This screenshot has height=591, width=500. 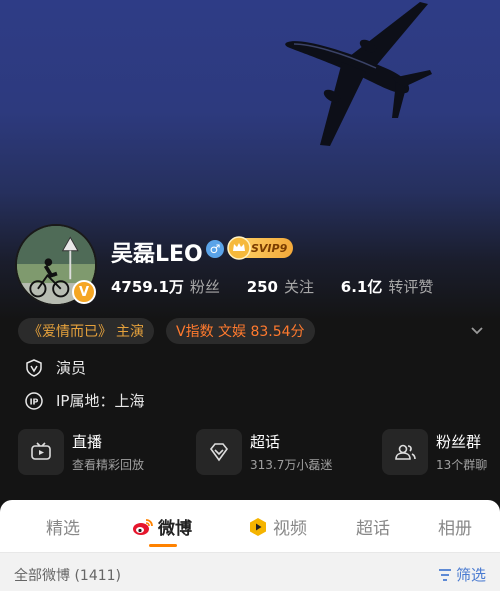 I want to click on svg-text: IP, so click(x=34, y=401).